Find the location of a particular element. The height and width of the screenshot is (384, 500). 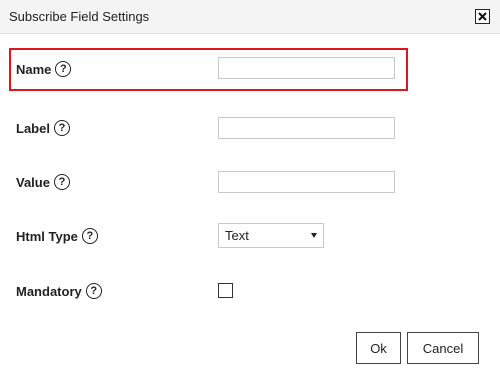

html-type-select: Text is located at coordinates (271, 235).